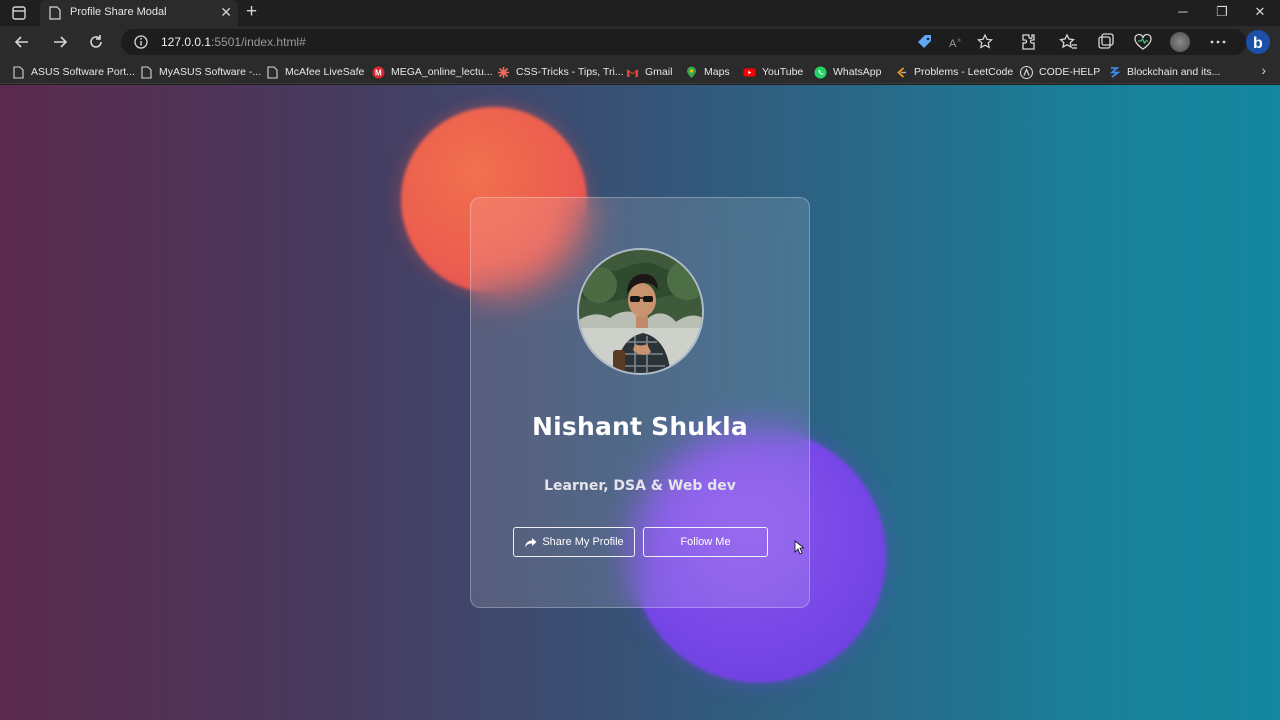  What do you see at coordinates (251, 12) in the screenshot?
I see `new-tab-button: +` at bounding box center [251, 12].